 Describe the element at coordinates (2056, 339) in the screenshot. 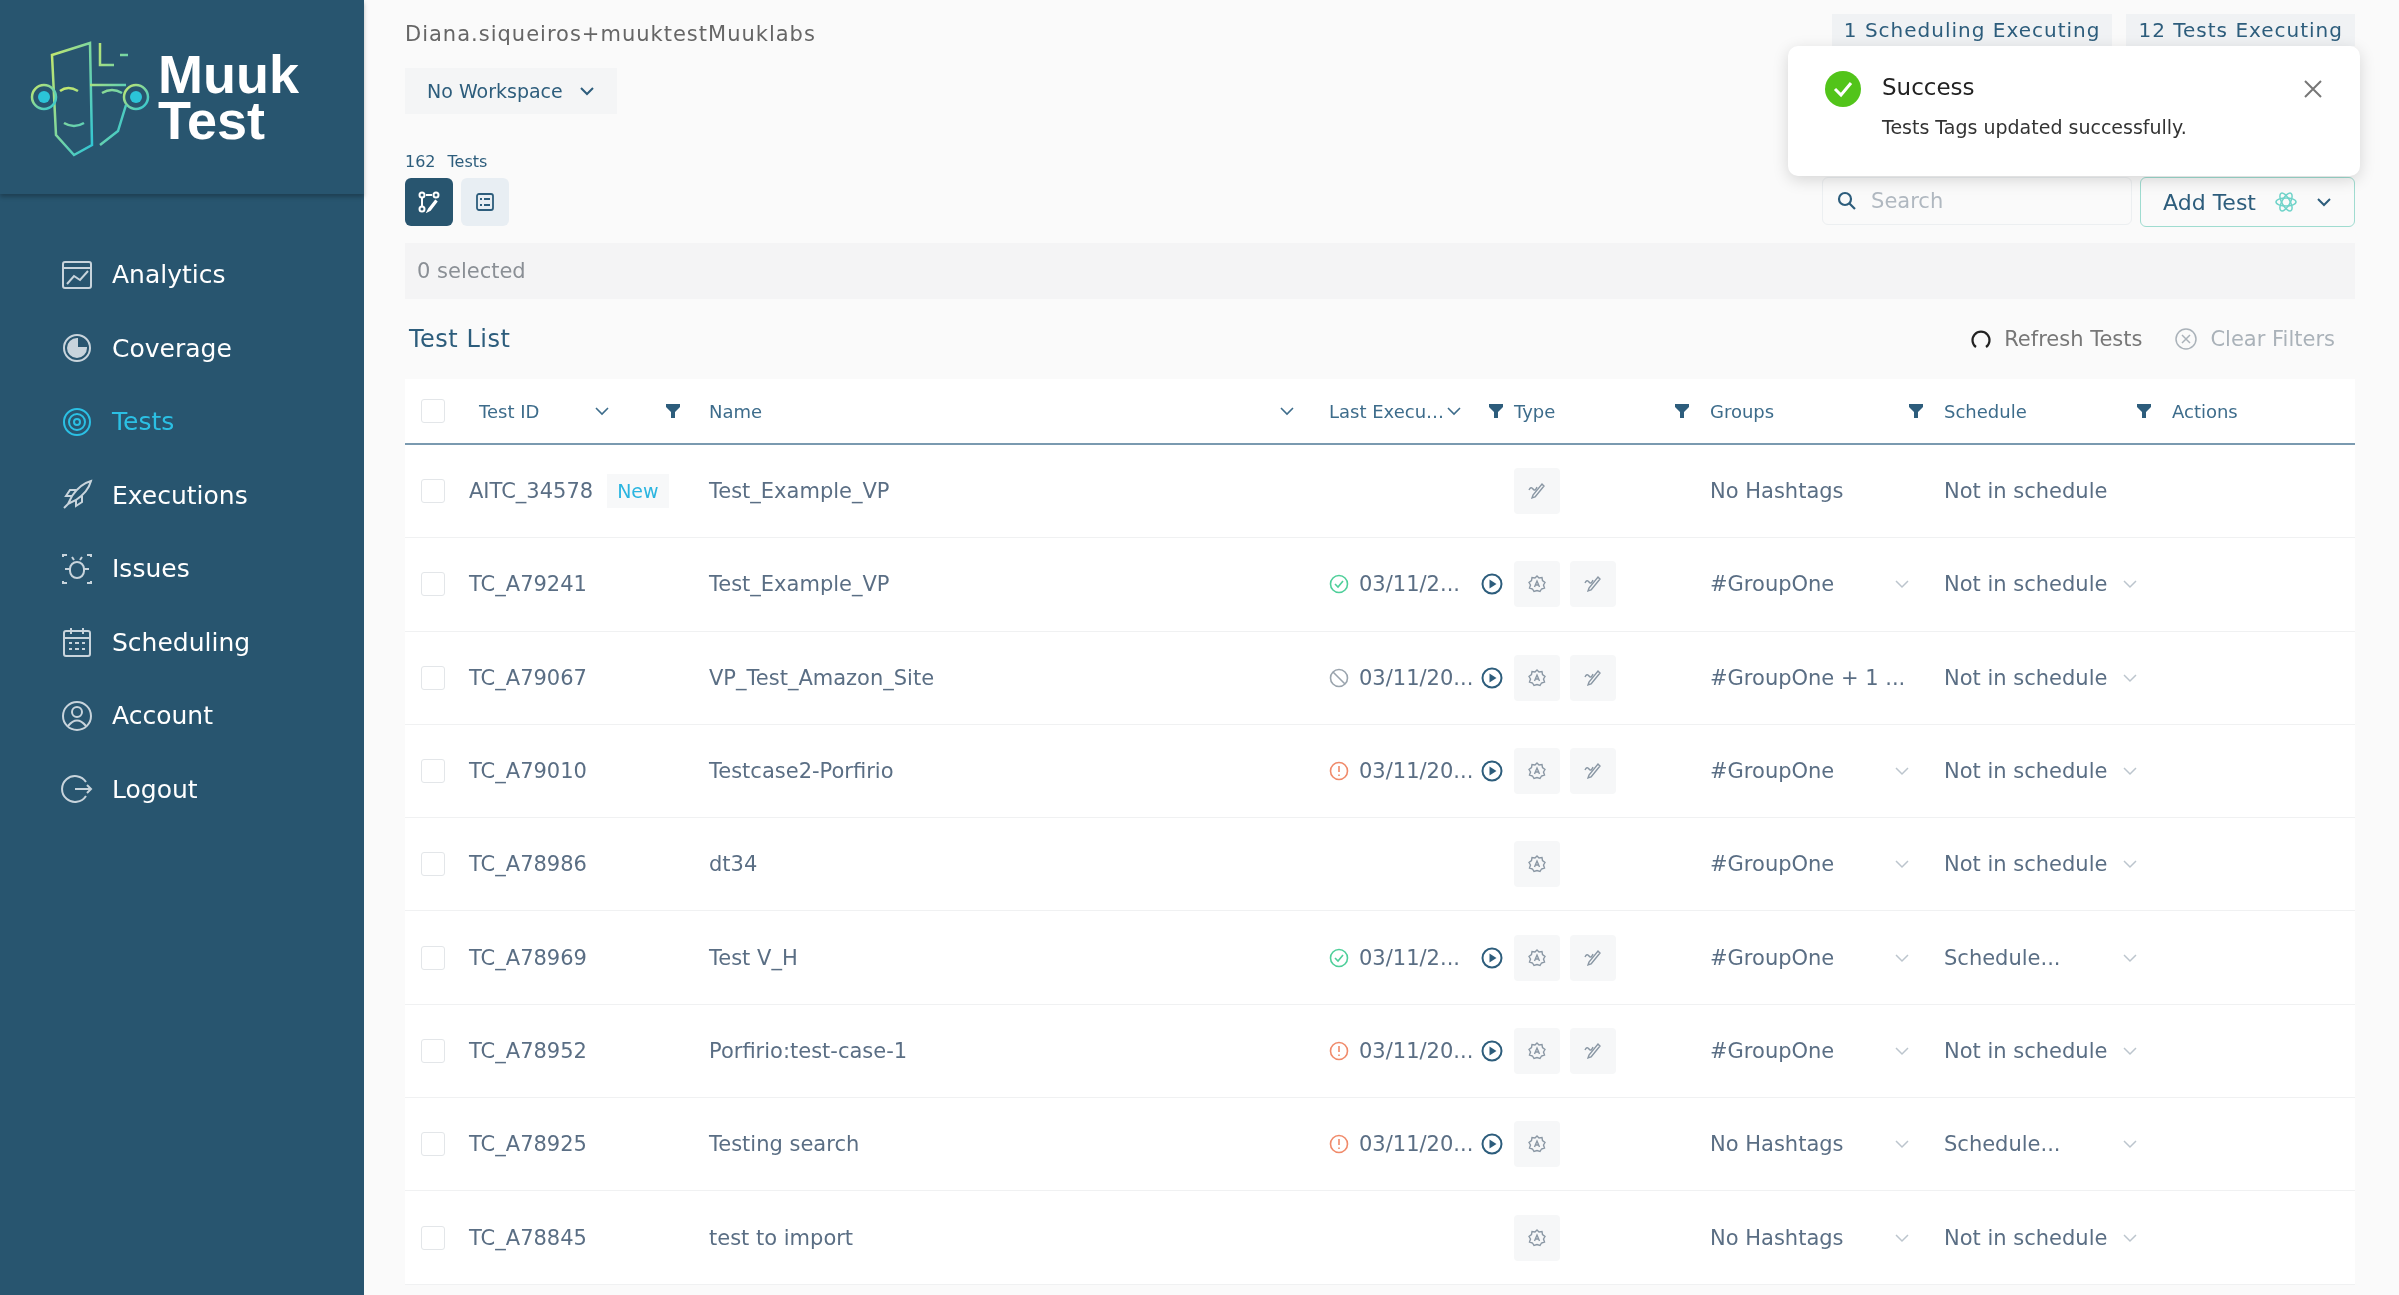

I see `refresh-tests-button: Refresh Tests` at that location.